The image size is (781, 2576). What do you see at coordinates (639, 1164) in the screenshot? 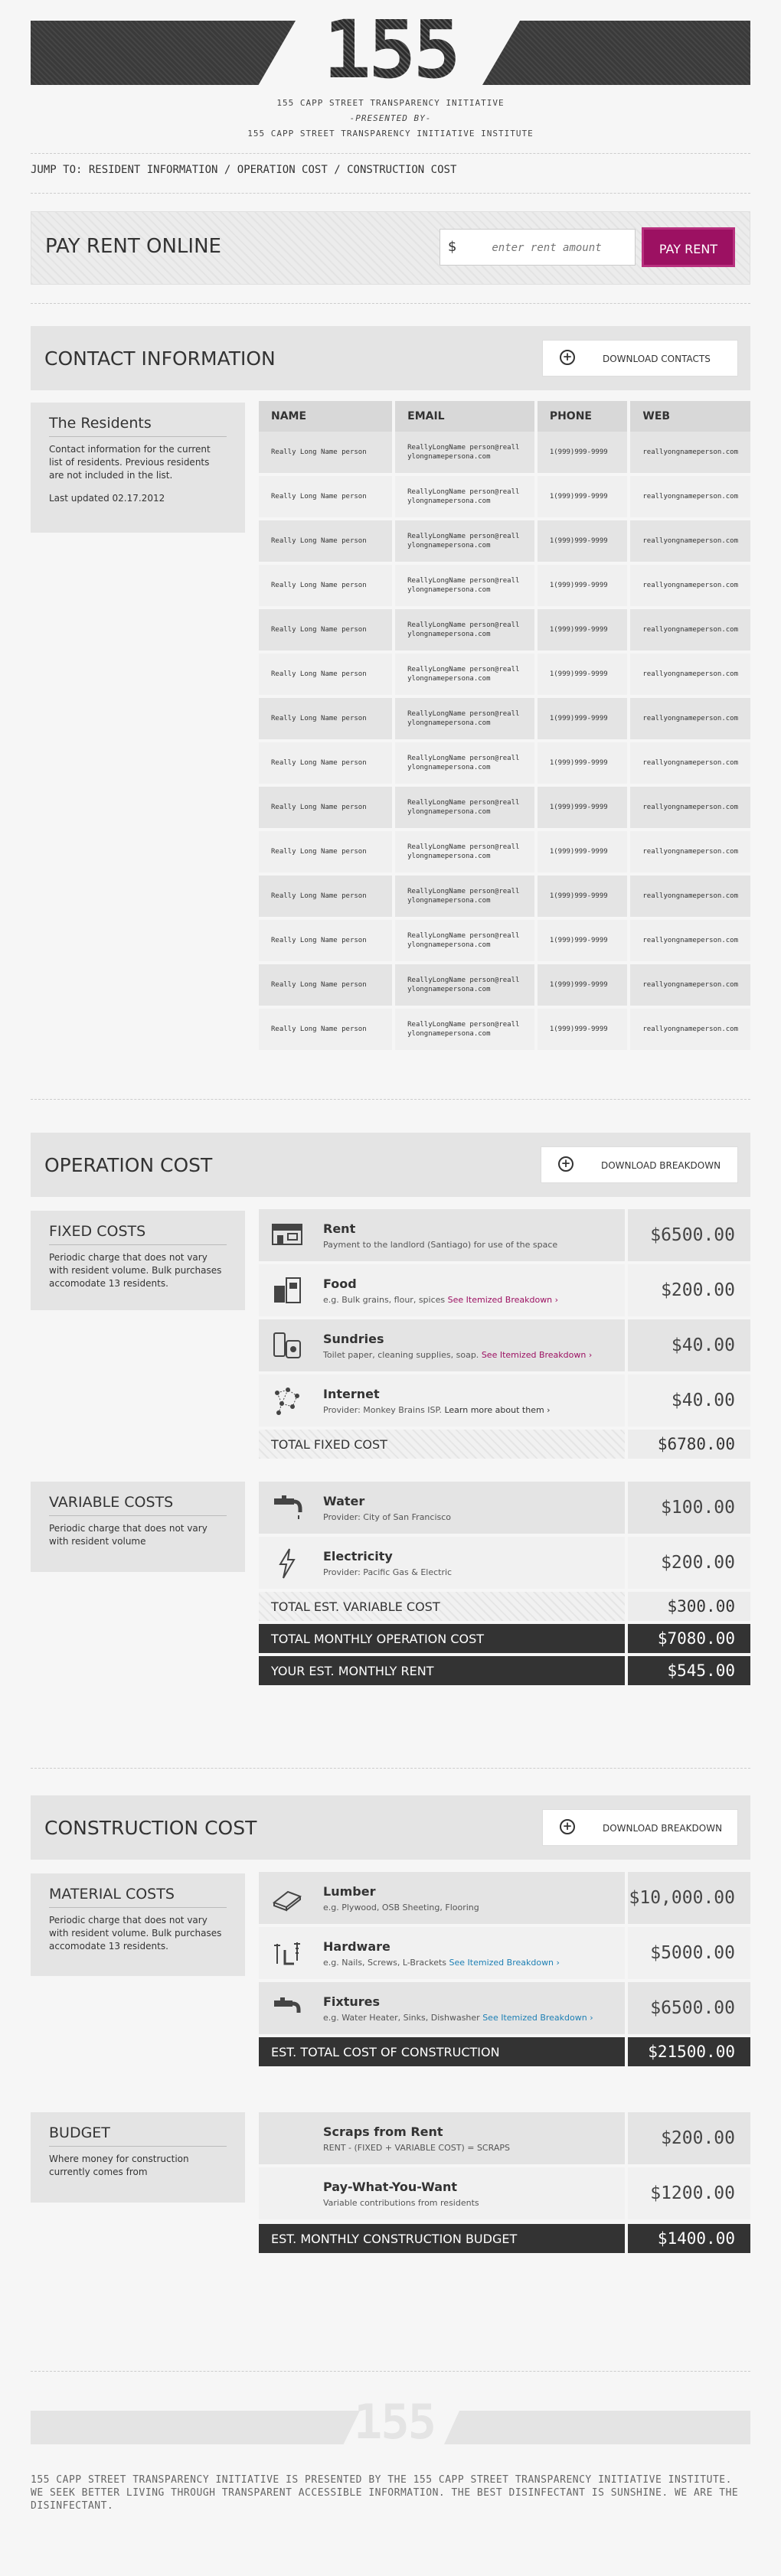
I see `download-operation-breakdown-button: + DOWNLOAD BREAKDOWN` at bounding box center [639, 1164].